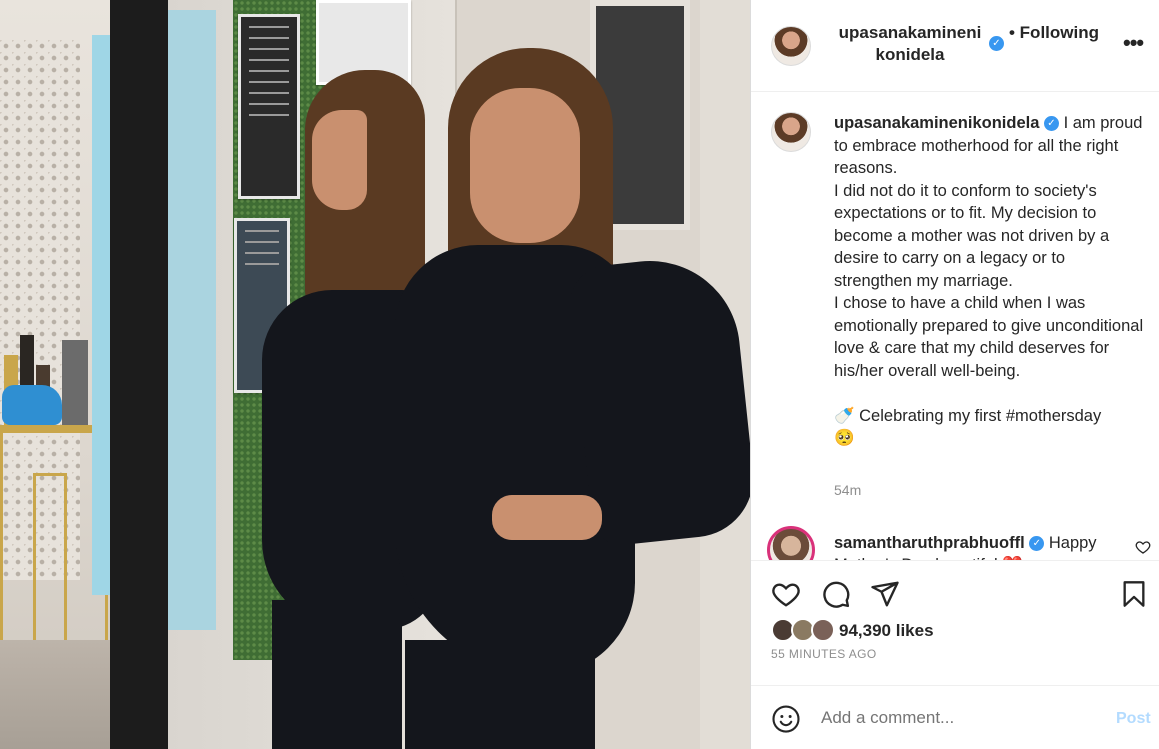 The width and height of the screenshot is (1159, 749). I want to click on add-comment-input, so click(961, 718).